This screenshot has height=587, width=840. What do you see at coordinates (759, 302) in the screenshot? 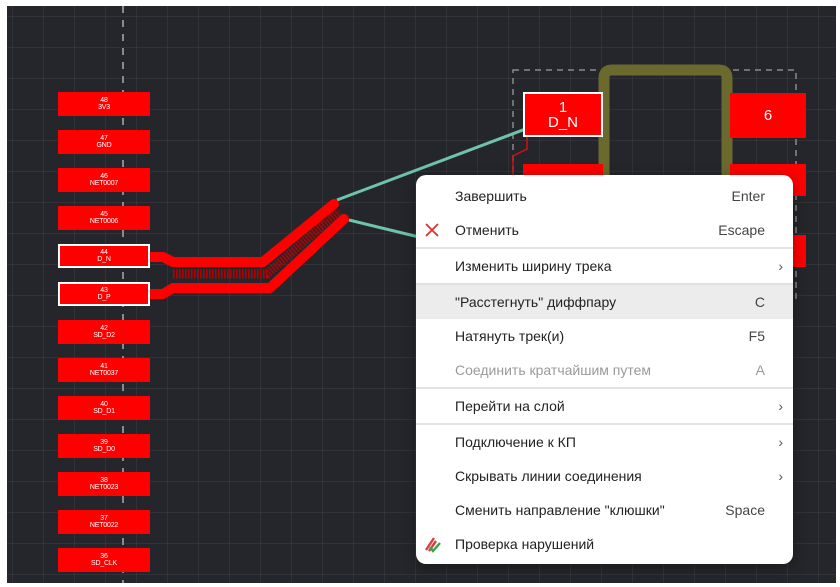
I see `menu-item-shortcut: C` at bounding box center [759, 302].